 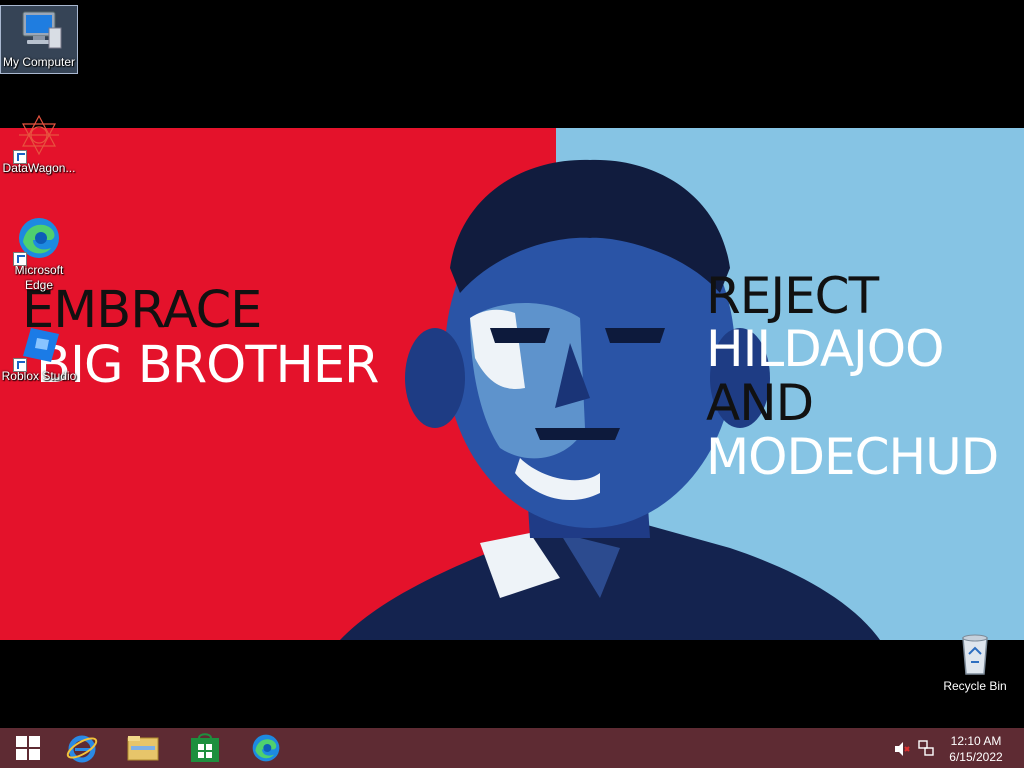 I want to click on network-icon, so click(x=926, y=748).